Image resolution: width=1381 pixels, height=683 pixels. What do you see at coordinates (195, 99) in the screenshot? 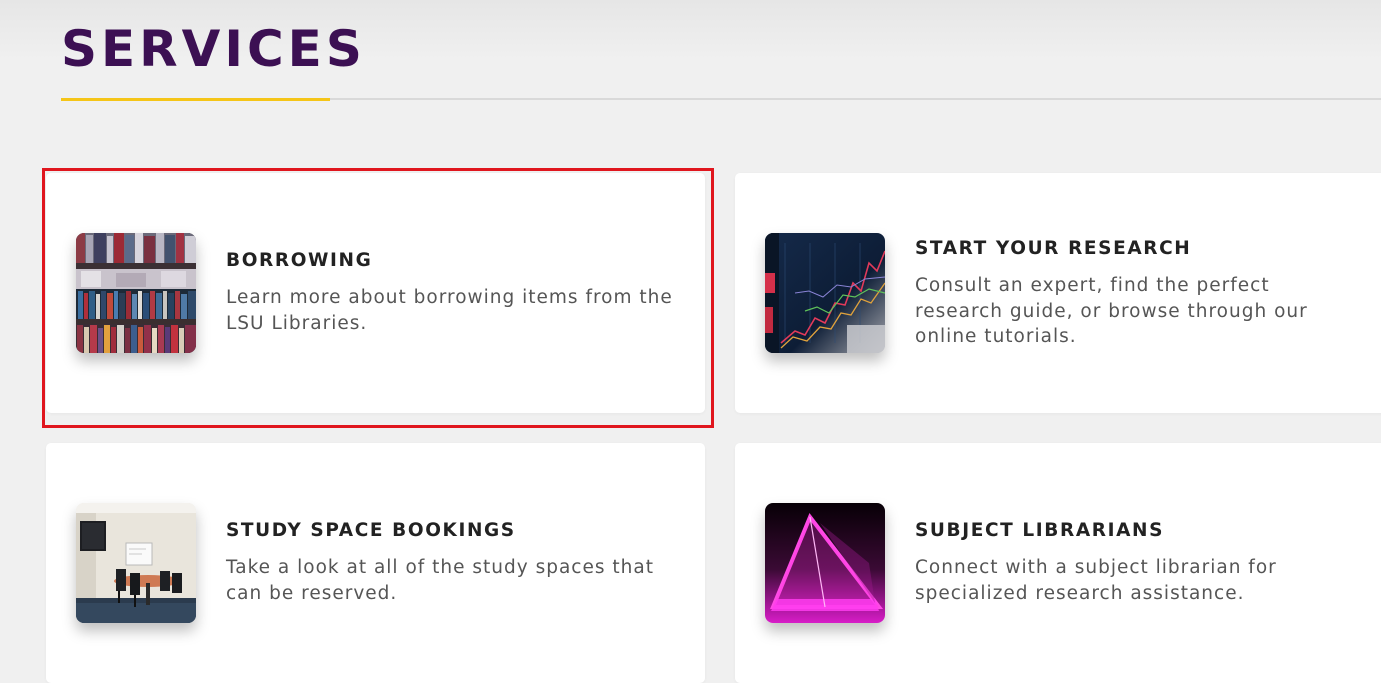
I see `section-divider-accent` at bounding box center [195, 99].